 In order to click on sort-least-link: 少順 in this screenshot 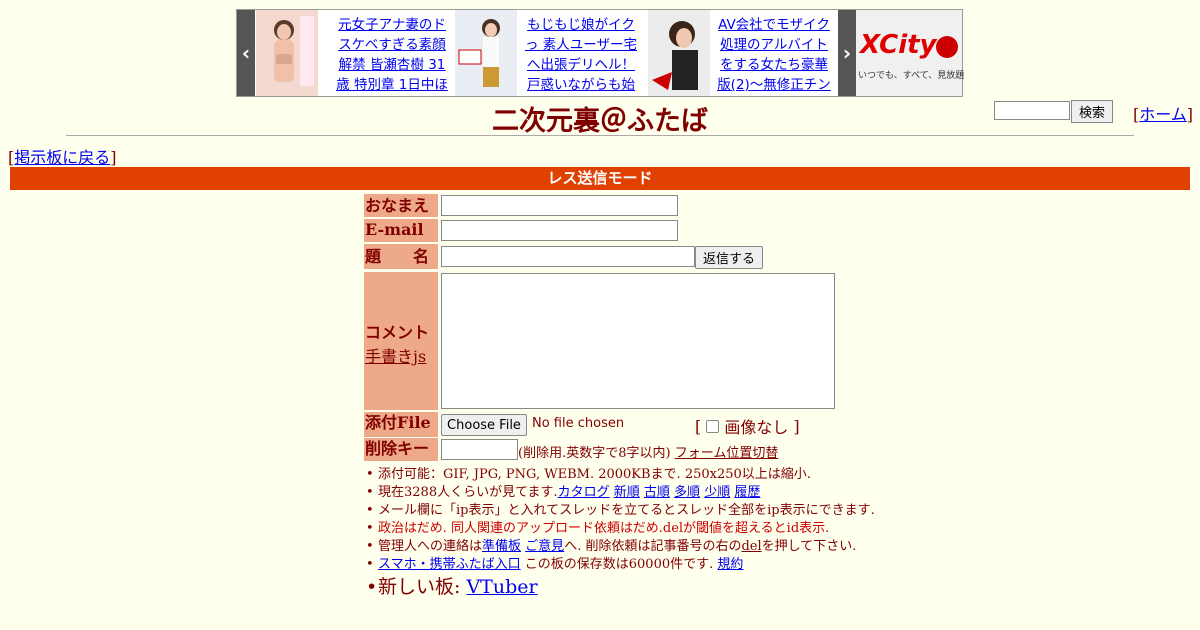, I will do `click(717, 492)`.